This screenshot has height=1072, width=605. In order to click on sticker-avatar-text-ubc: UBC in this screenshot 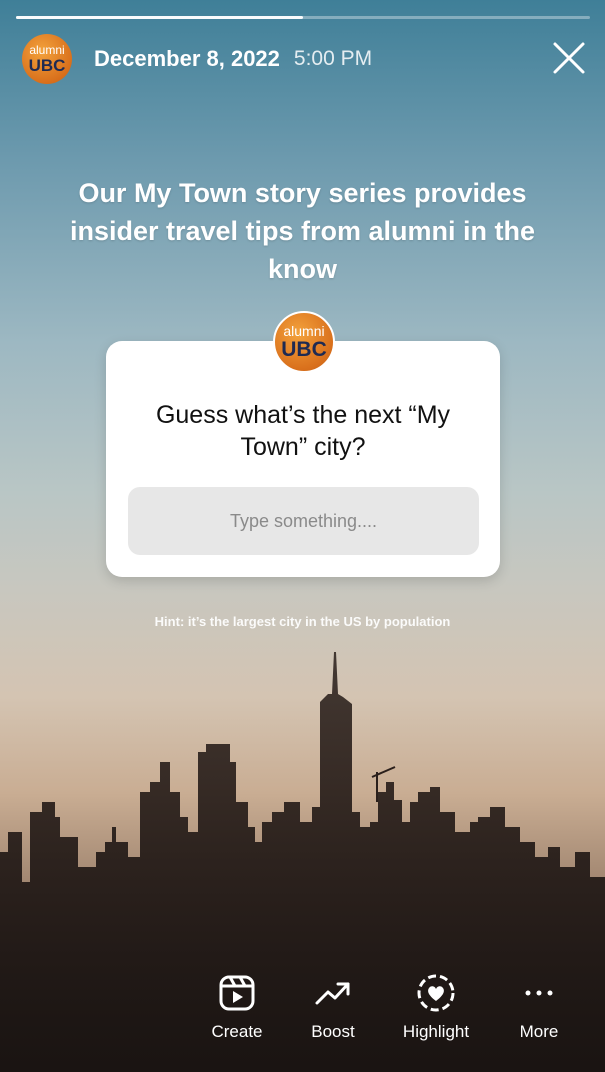, I will do `click(304, 349)`.